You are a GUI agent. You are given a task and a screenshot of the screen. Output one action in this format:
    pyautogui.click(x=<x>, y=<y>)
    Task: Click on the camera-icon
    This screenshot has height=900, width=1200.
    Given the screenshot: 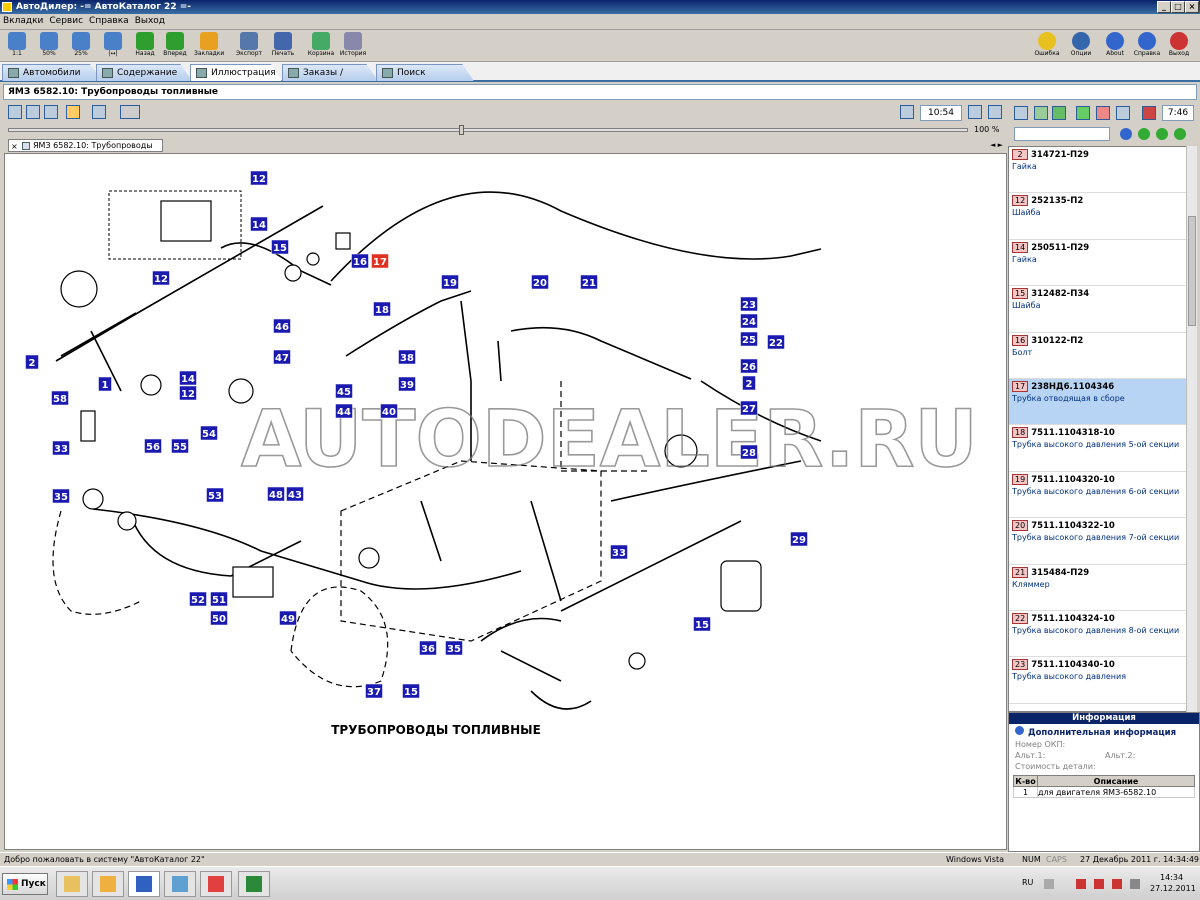 What is the action you would take?
    pyautogui.click(x=99, y=112)
    